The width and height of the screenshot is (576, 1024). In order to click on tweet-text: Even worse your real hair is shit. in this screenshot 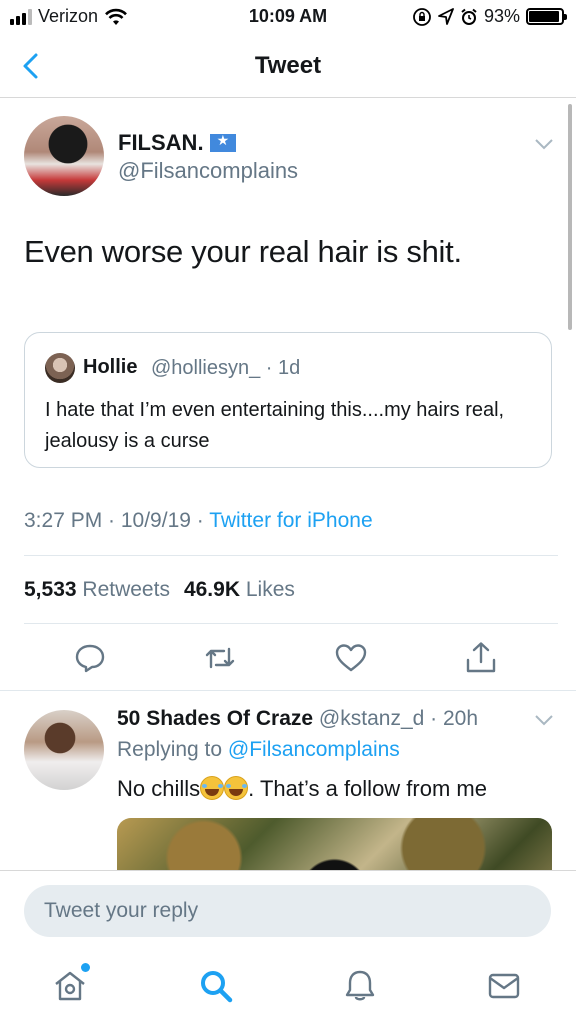, I will do `click(243, 251)`.